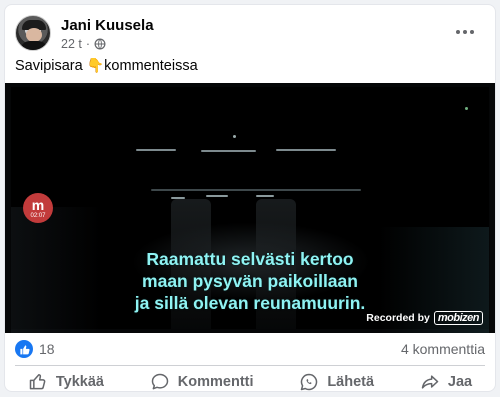 The height and width of the screenshot is (397, 500). What do you see at coordinates (351, 382) in the screenshot?
I see `send-label: Lähetä` at bounding box center [351, 382].